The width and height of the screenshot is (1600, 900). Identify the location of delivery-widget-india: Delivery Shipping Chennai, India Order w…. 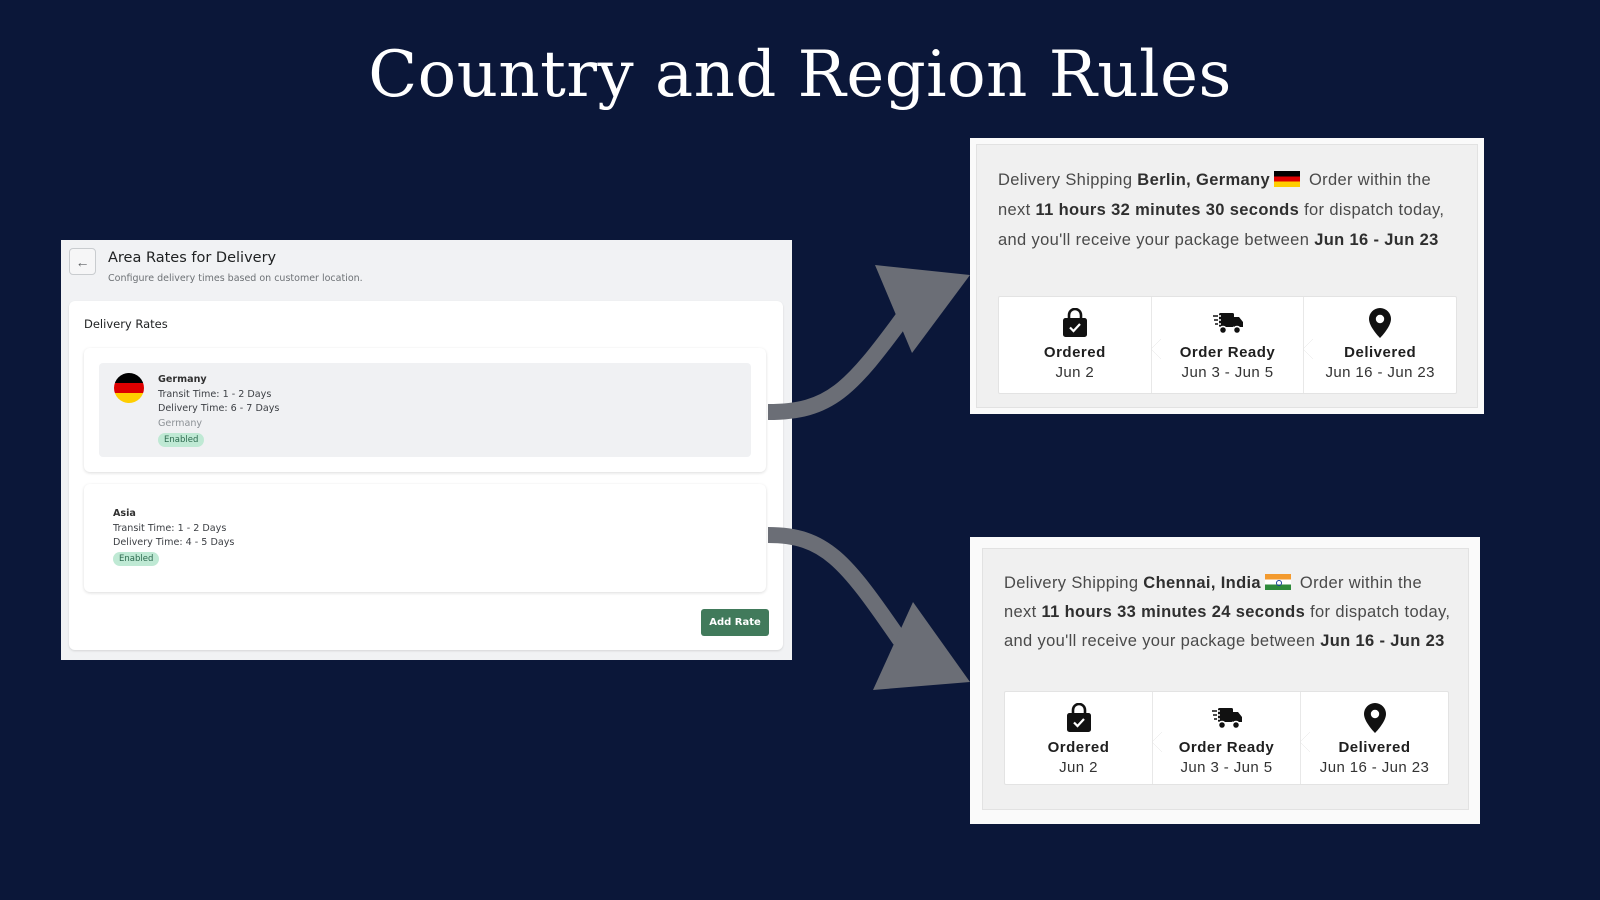
(1225, 680).